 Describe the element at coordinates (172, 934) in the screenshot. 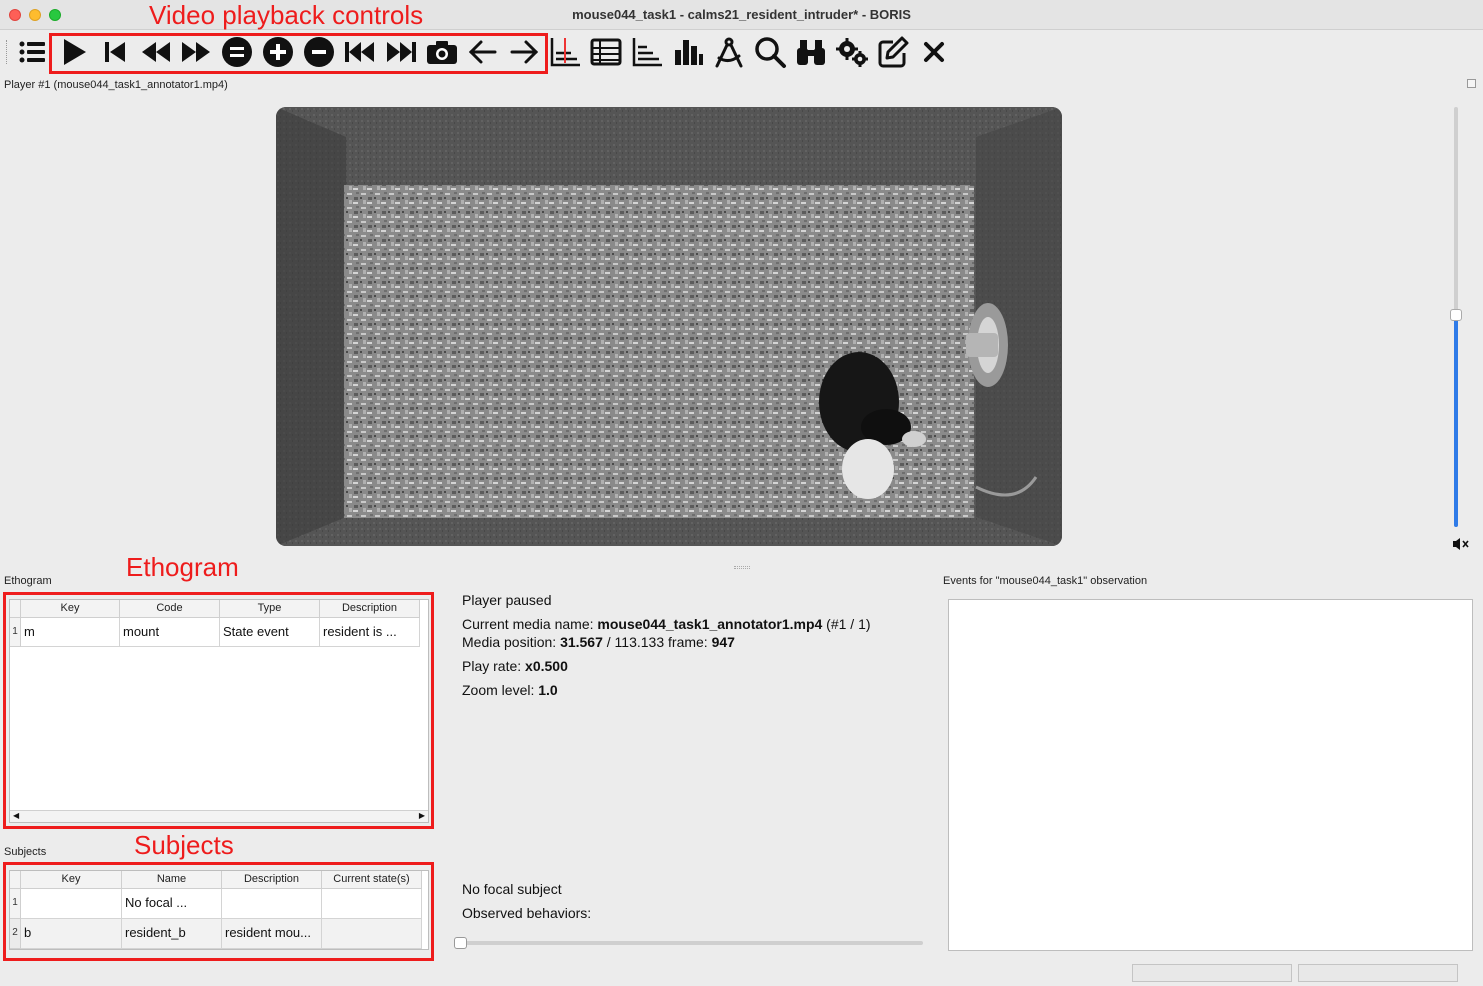

I see `table-cell-name: resident_b` at that location.